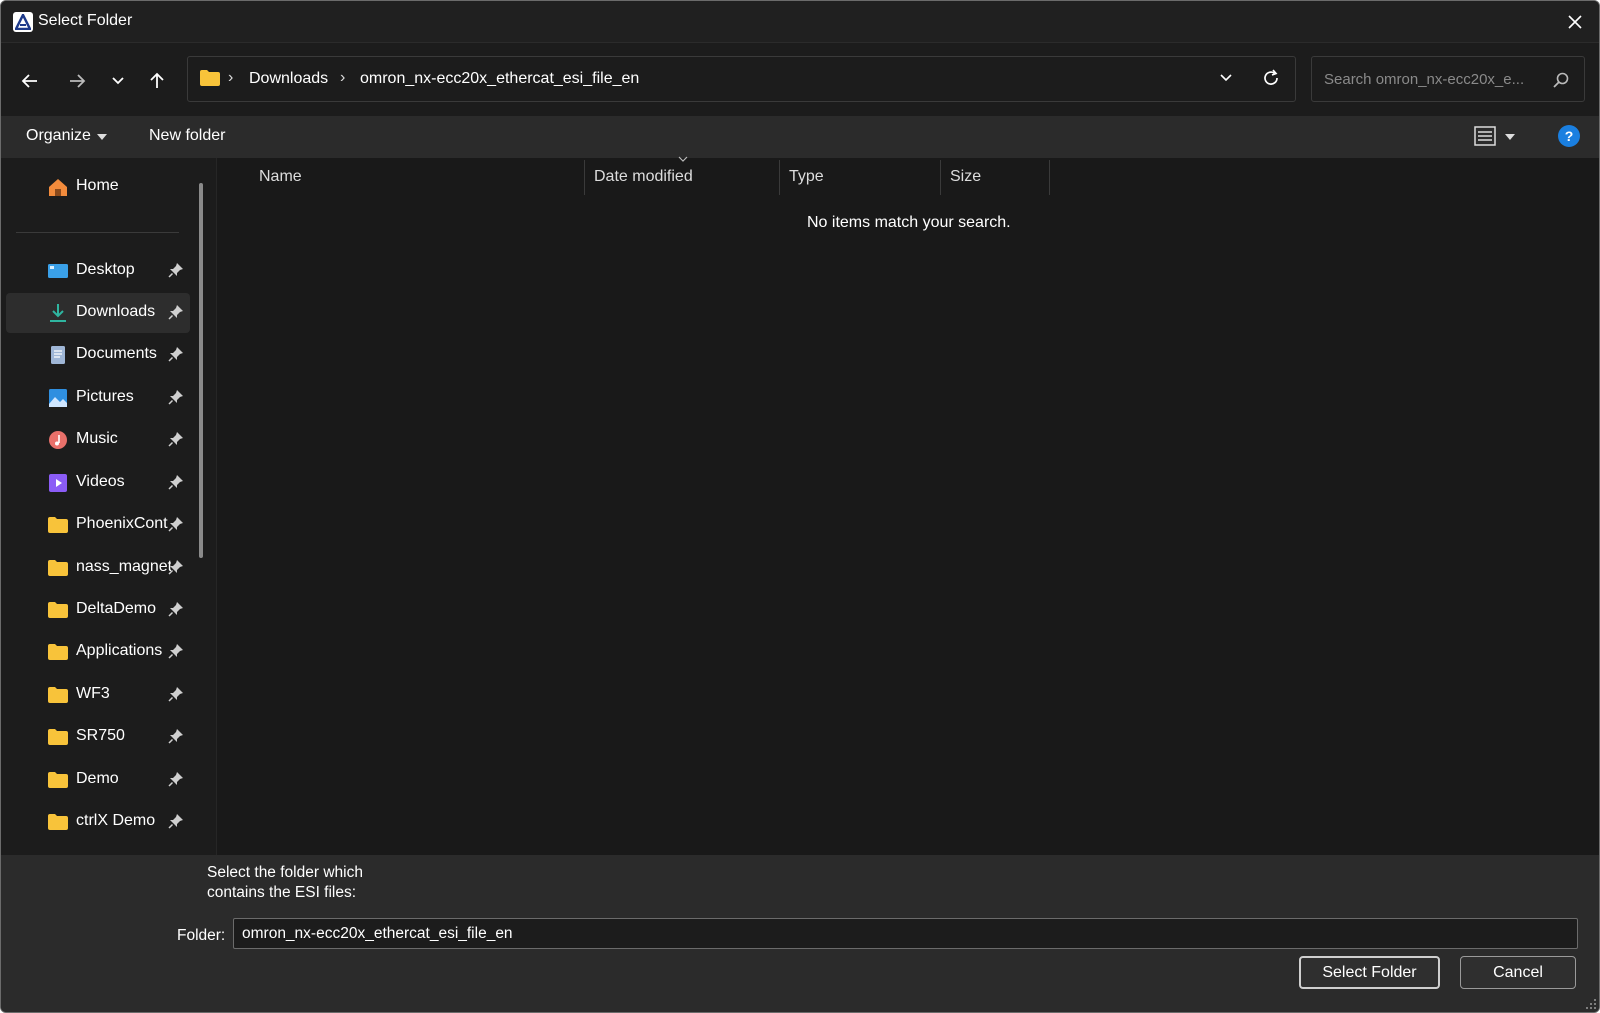  Describe the element at coordinates (58, 136) in the screenshot. I see `organize-button: Organize` at that location.